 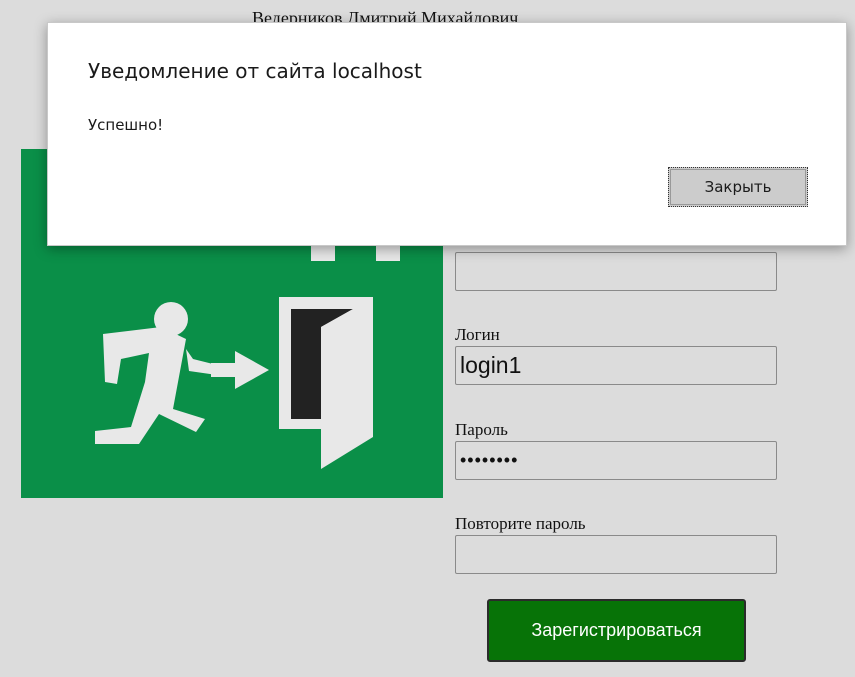 What do you see at coordinates (616, 271) in the screenshot?
I see `name-input` at bounding box center [616, 271].